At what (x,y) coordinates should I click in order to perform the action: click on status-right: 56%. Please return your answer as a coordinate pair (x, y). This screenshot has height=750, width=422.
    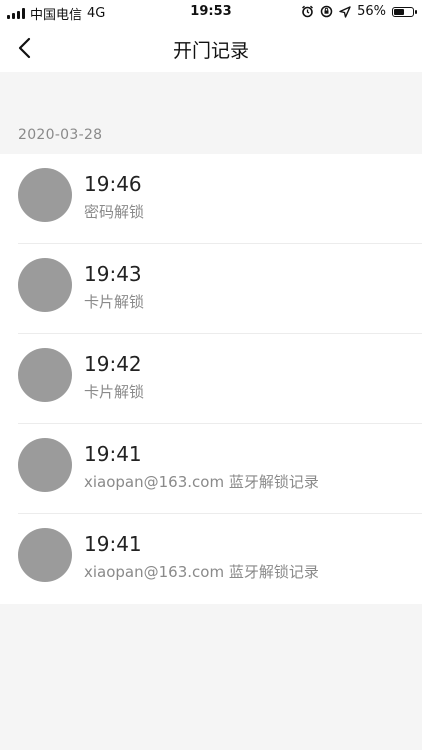
    Looking at the image, I should click on (359, 11).